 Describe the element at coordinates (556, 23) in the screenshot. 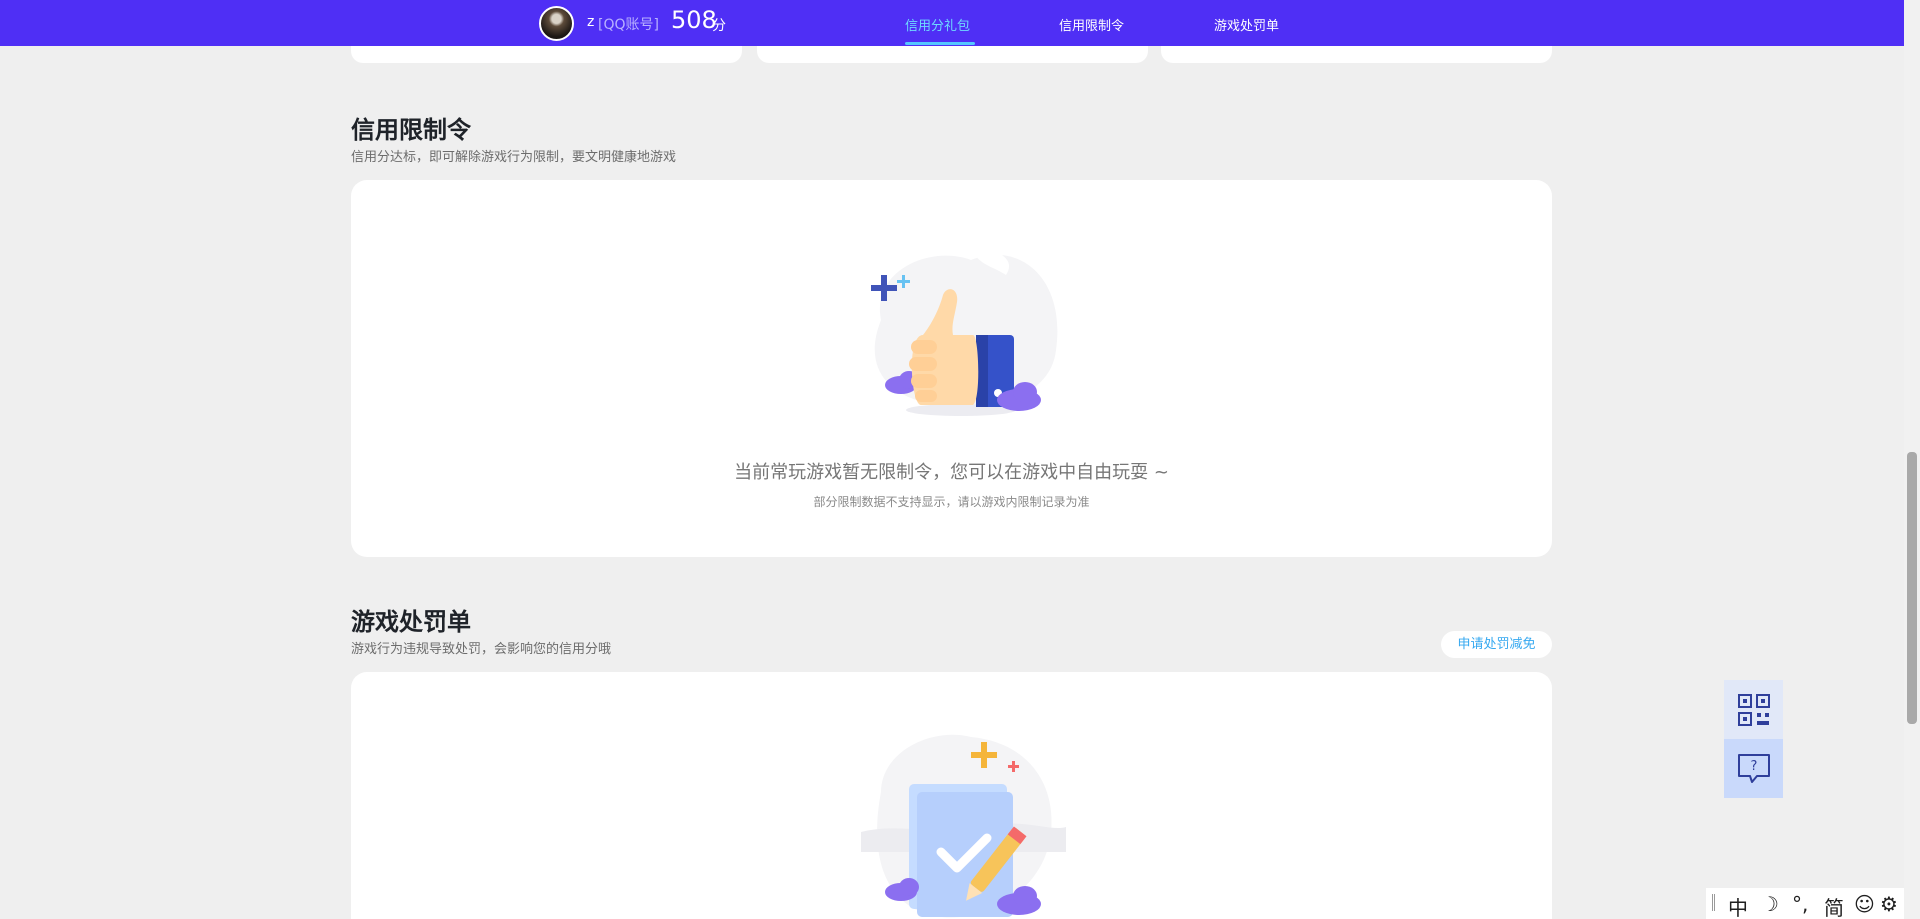

I see `avatar` at that location.